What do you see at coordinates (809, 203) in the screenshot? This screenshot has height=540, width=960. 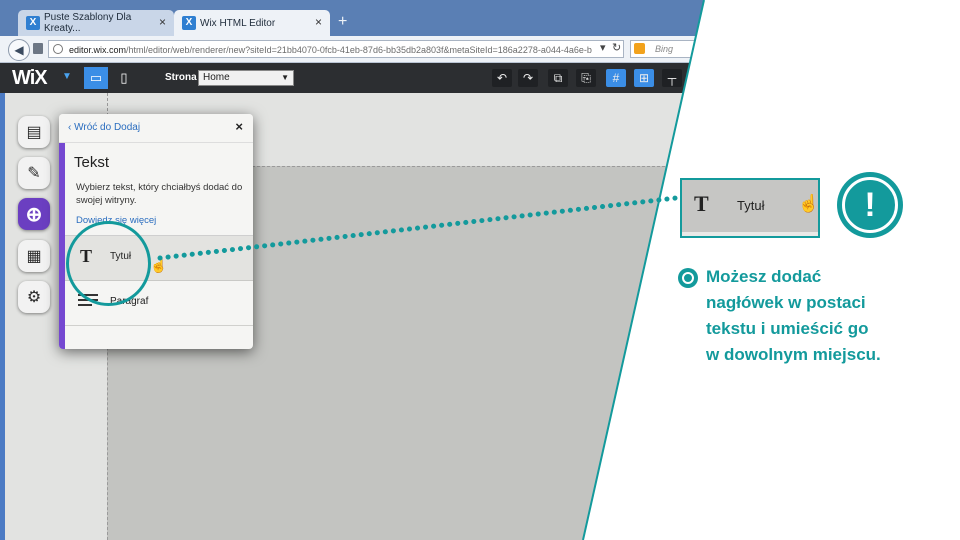 I see `hand-cursor-icon: ☝` at bounding box center [809, 203].